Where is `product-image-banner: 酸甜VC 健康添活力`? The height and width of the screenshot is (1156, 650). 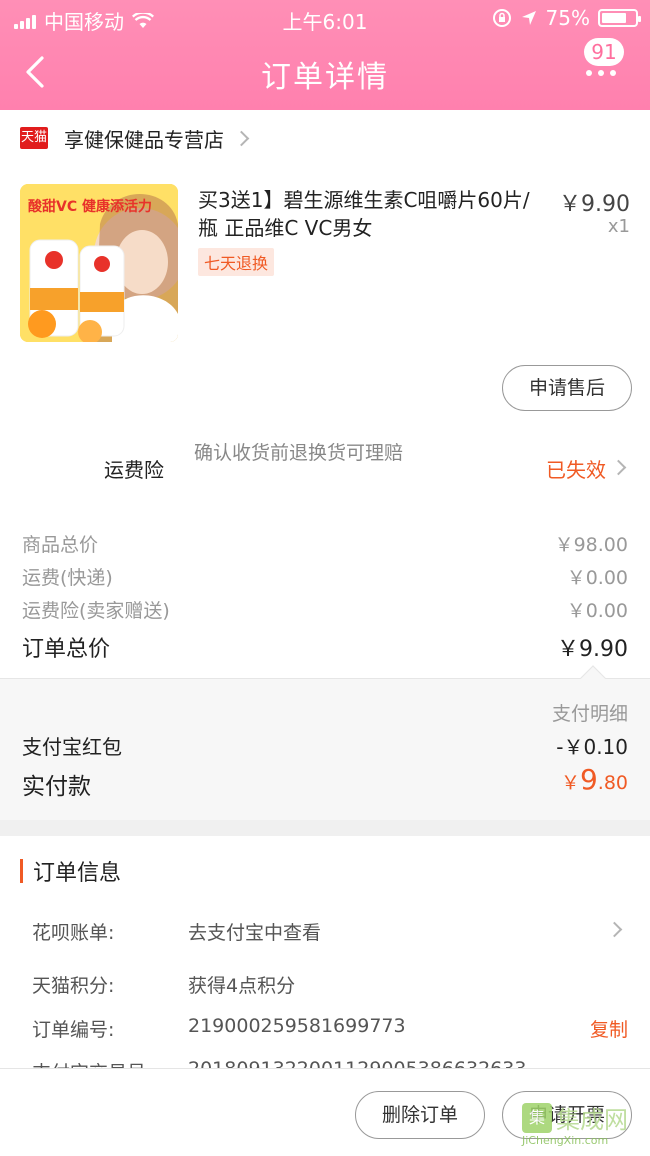
product-image-banner: 酸甜VC 健康添活力 is located at coordinates (90, 207).